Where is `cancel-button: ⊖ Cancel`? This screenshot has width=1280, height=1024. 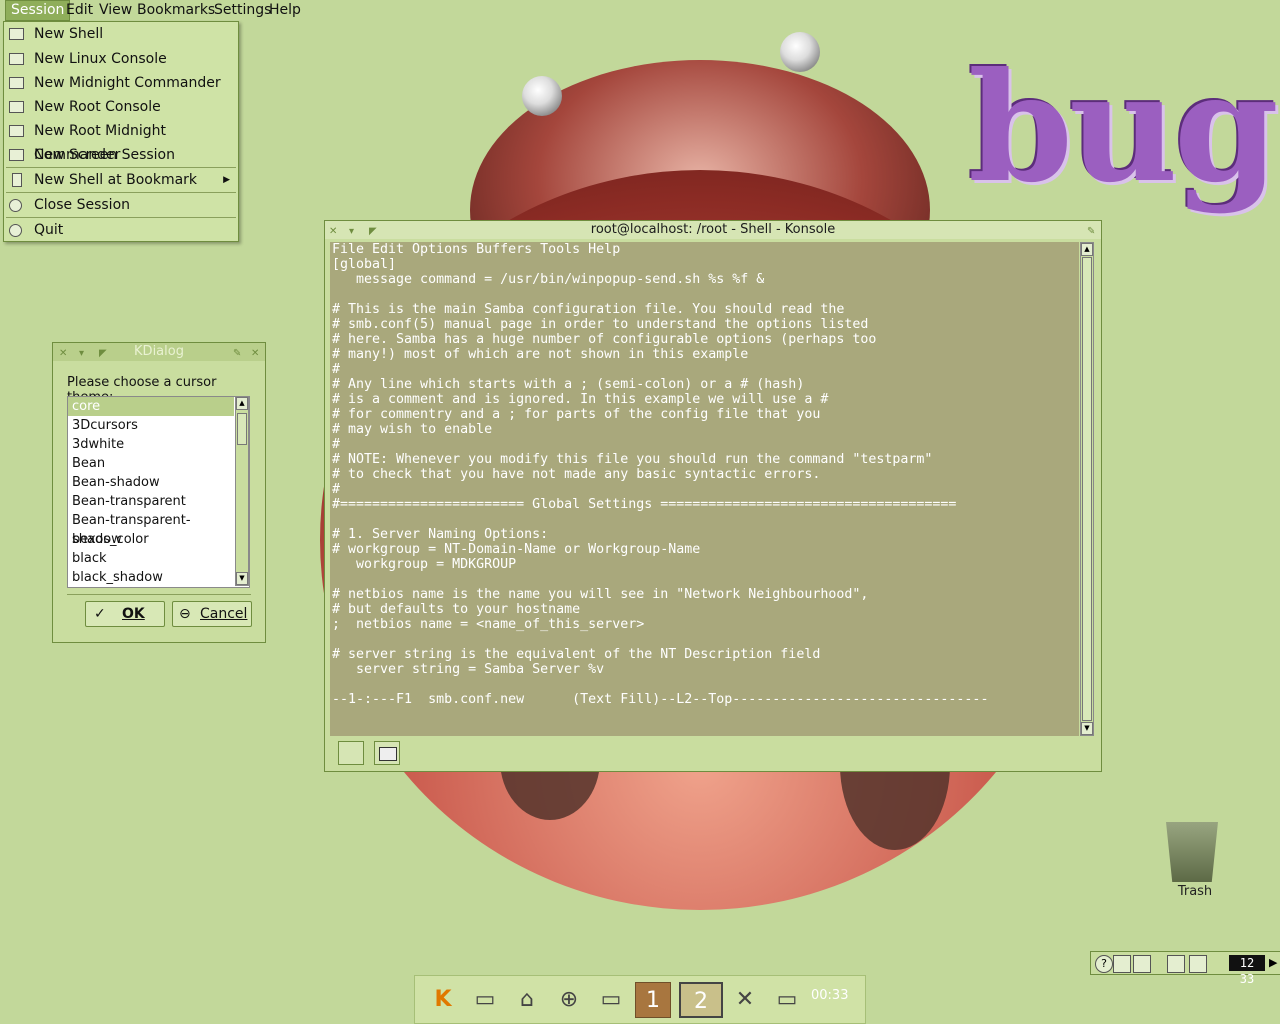 cancel-button: ⊖ Cancel is located at coordinates (212, 614).